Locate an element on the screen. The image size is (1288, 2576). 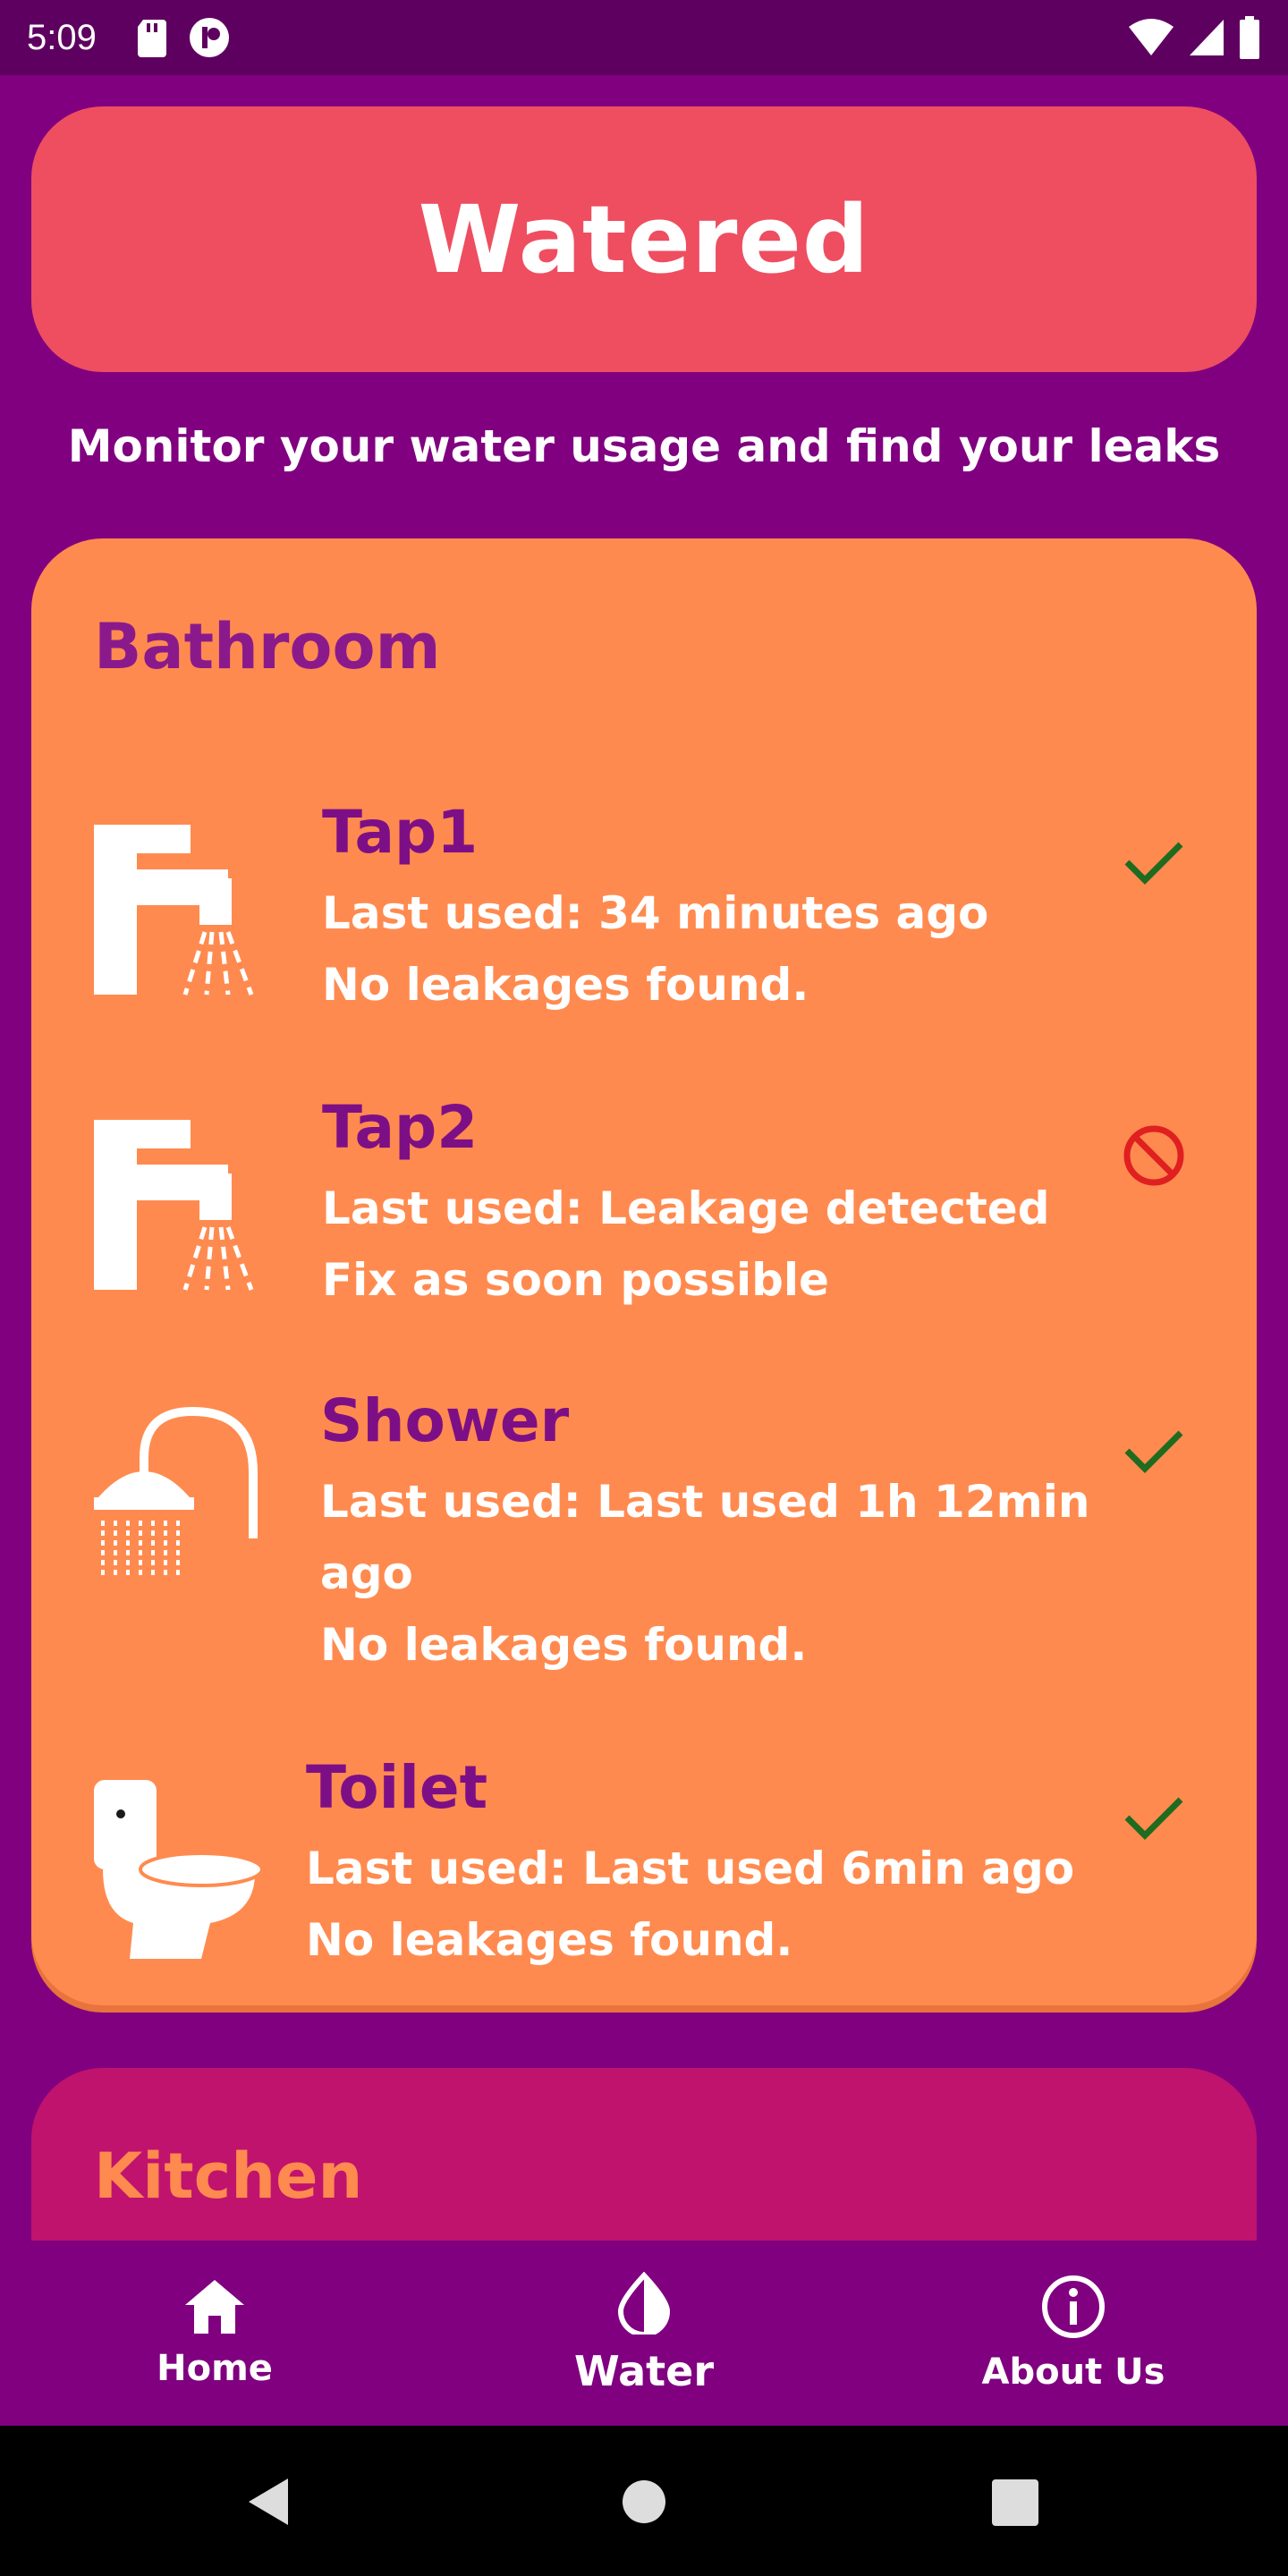
wifi-icon is located at coordinates (1151, 37).